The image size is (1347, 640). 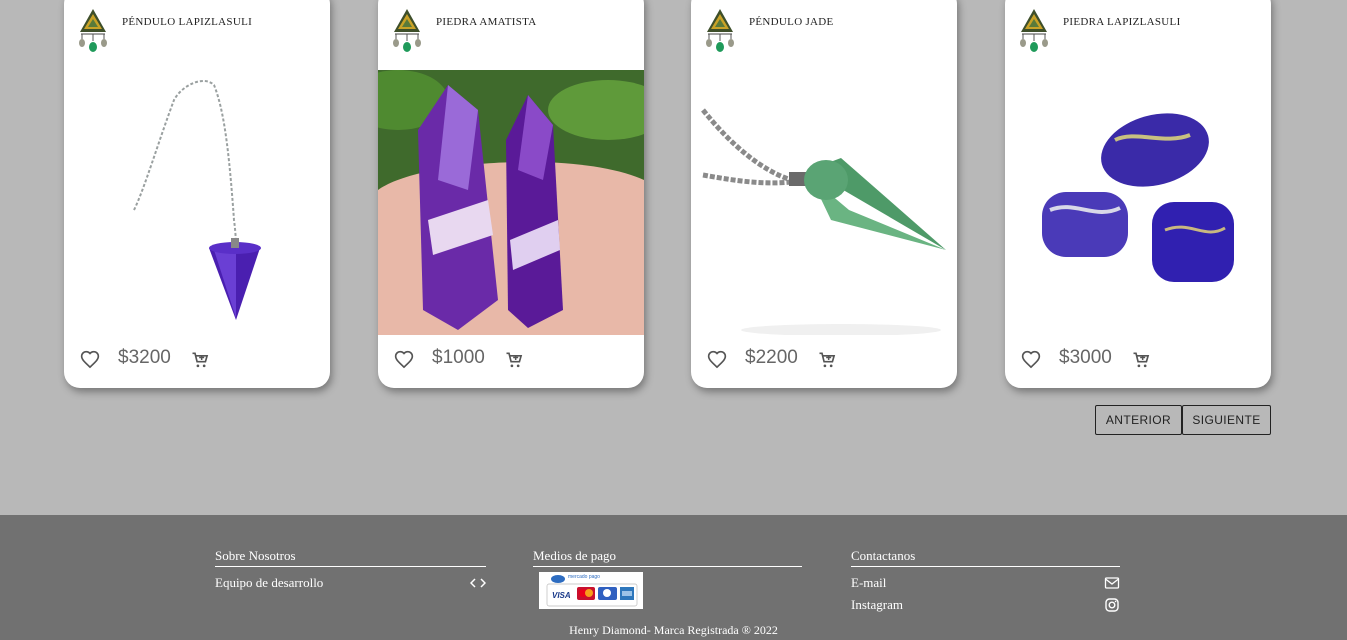 What do you see at coordinates (1112, 583) in the screenshot?
I see `mail-icon` at bounding box center [1112, 583].